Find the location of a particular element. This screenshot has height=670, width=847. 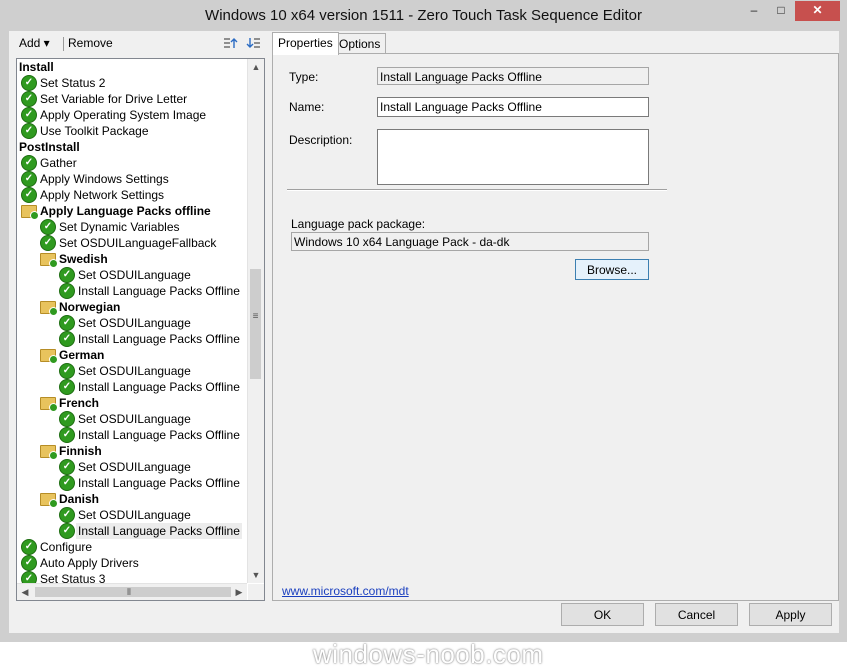

tree-item-label: Swedish is located at coordinates (83, 259).